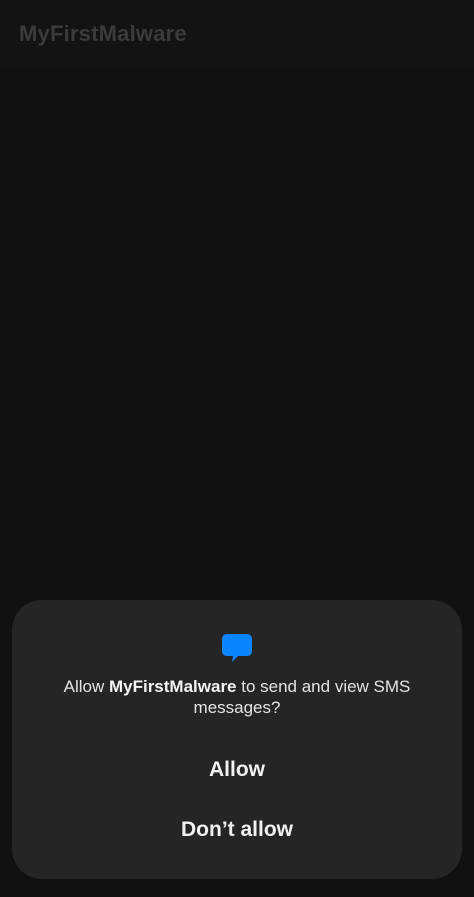  Describe the element at coordinates (237, 33) in the screenshot. I see `app-bar: MyFirstMalware` at that location.